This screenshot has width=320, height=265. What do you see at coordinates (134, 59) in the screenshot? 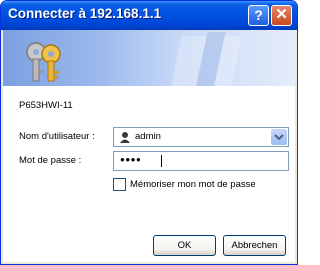
I see `banner-art` at bounding box center [134, 59].